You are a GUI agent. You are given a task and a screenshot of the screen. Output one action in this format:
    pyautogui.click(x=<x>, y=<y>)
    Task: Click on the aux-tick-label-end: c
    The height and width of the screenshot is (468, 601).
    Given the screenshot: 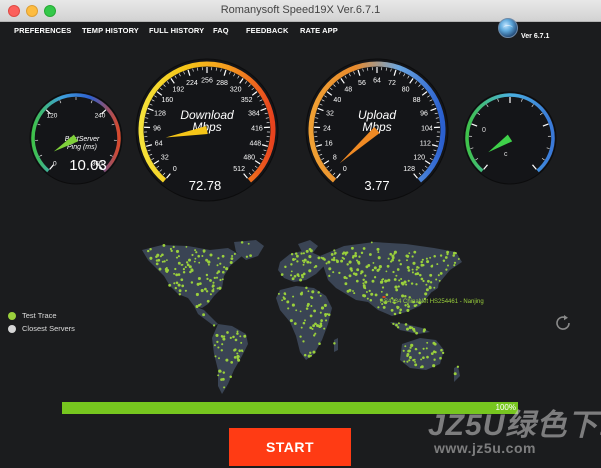 What is the action you would take?
    pyautogui.click(x=506, y=154)
    